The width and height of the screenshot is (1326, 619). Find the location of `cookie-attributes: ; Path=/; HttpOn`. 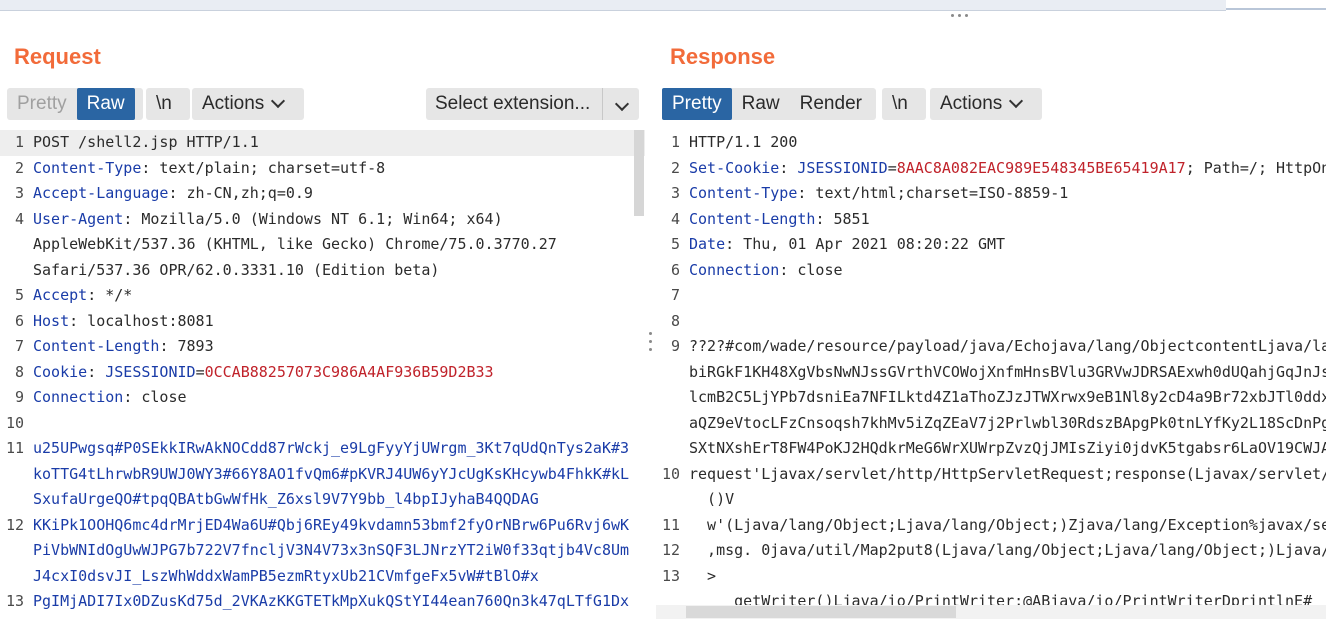

cookie-attributes: ; Path=/; HttpOn is located at coordinates (1255, 167).